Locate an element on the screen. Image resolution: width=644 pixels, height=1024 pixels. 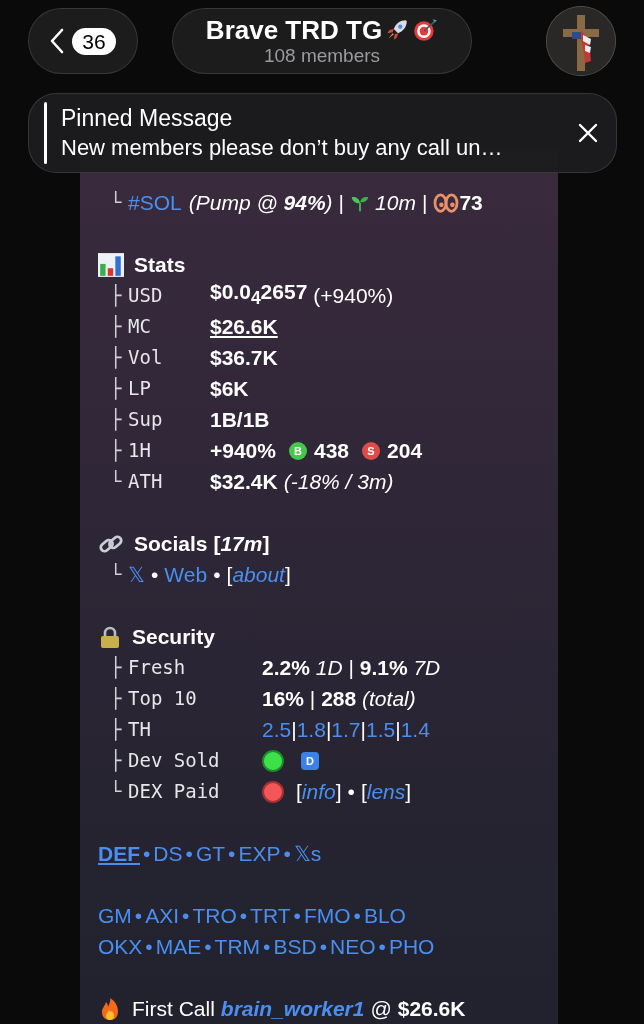
security-value: 16% | 288 (total) is located at coordinates (339, 699).